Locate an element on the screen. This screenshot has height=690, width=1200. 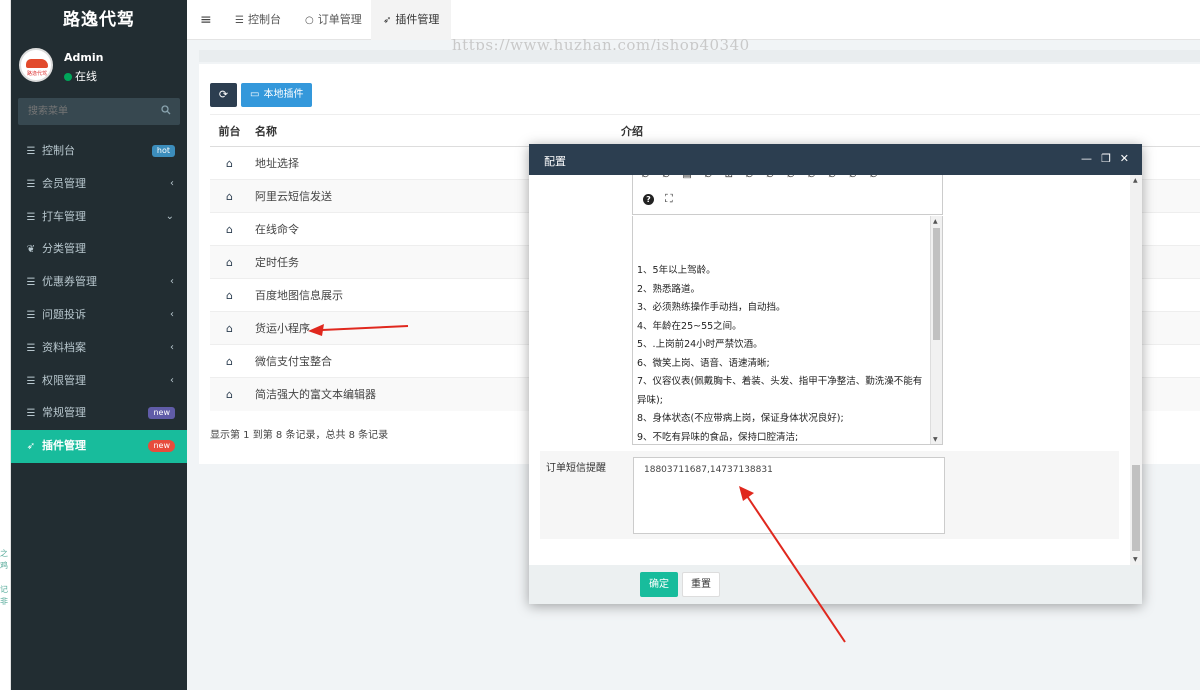
sidebar-item-label: 常规管理 is located at coordinates (64, 413).